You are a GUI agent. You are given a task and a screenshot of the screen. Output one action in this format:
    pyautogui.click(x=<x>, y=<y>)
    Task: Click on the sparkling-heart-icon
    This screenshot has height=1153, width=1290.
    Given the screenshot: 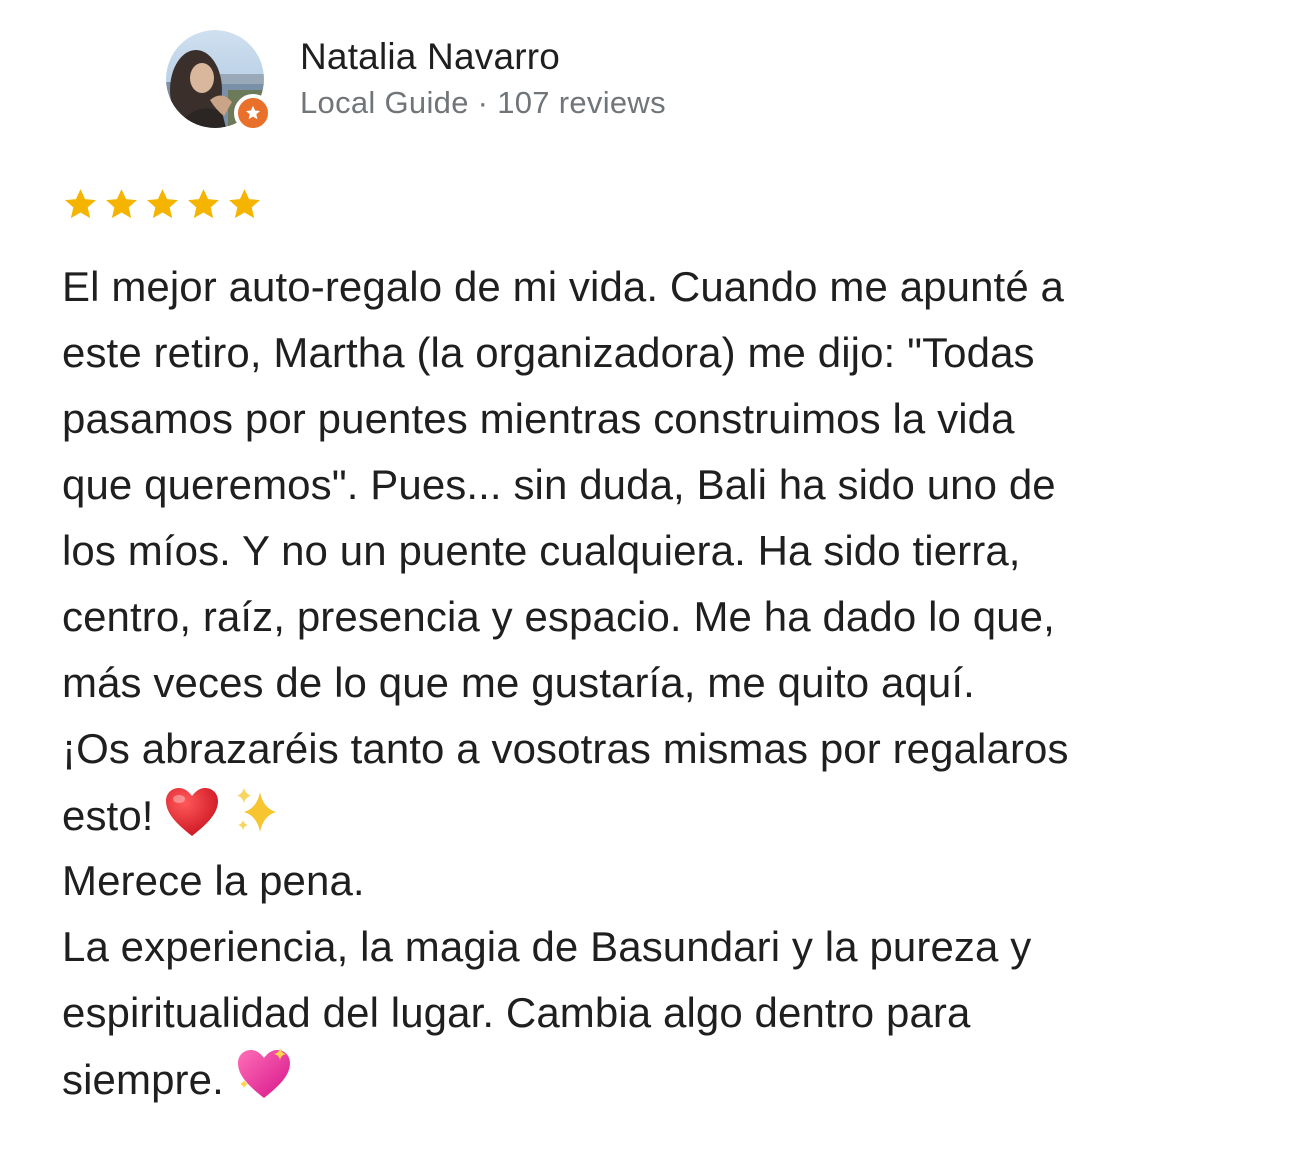 What is the action you would take?
    pyautogui.click(x=264, y=1083)
    